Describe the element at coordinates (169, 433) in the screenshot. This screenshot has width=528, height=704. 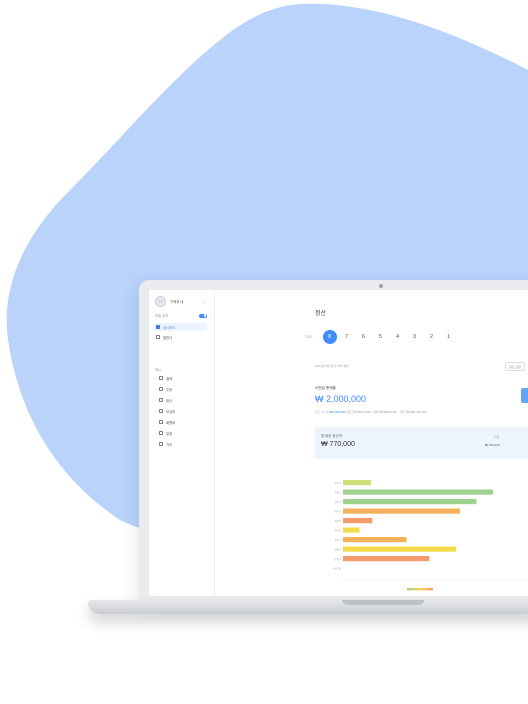
I see `sidebar-item-label: 일정` at that location.